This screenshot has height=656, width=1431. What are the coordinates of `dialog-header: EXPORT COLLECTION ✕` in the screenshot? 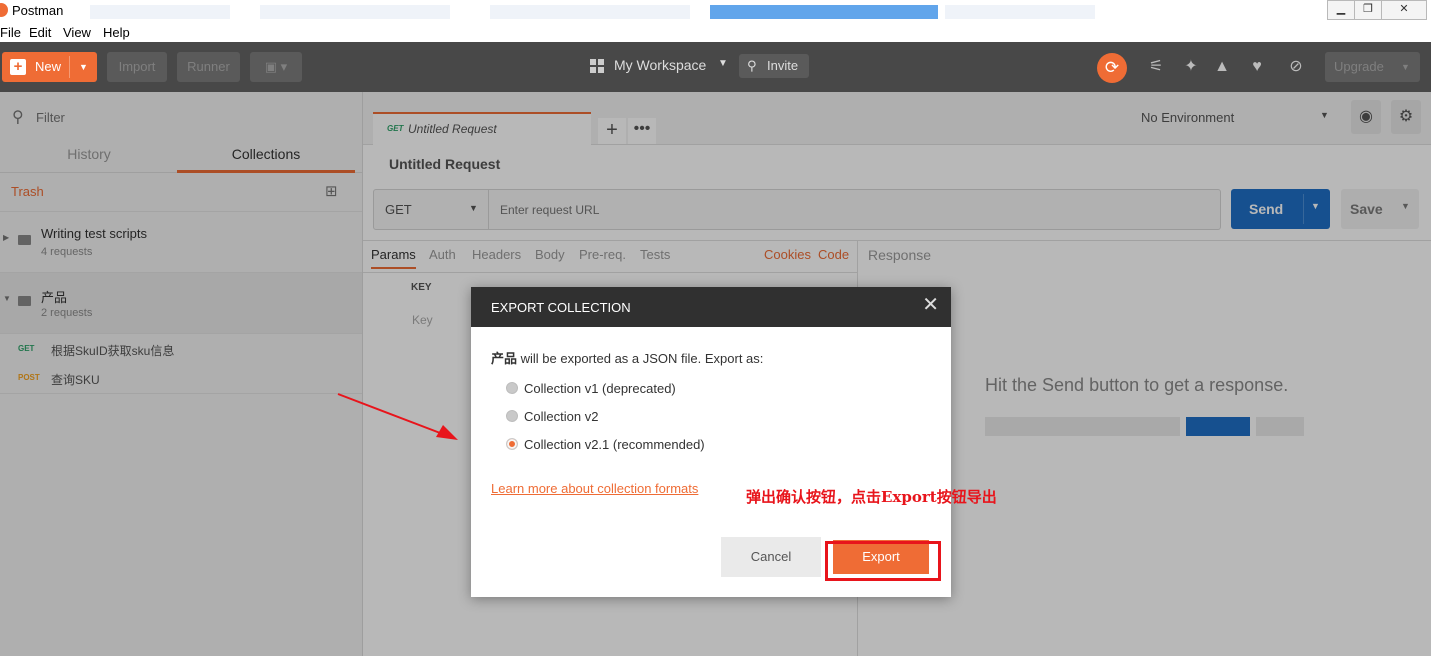 It's located at (711, 307).